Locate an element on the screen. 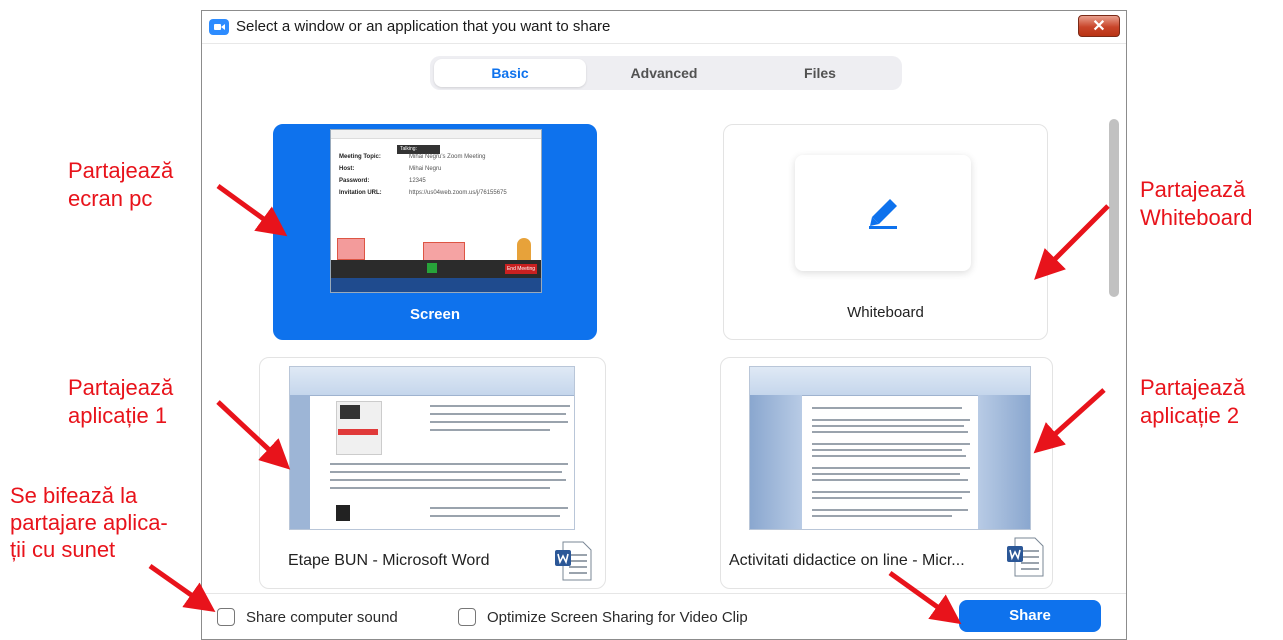 The image size is (1283, 640). annotation-share-app2: Partajează aplicație 2 is located at coordinates (1193, 401).